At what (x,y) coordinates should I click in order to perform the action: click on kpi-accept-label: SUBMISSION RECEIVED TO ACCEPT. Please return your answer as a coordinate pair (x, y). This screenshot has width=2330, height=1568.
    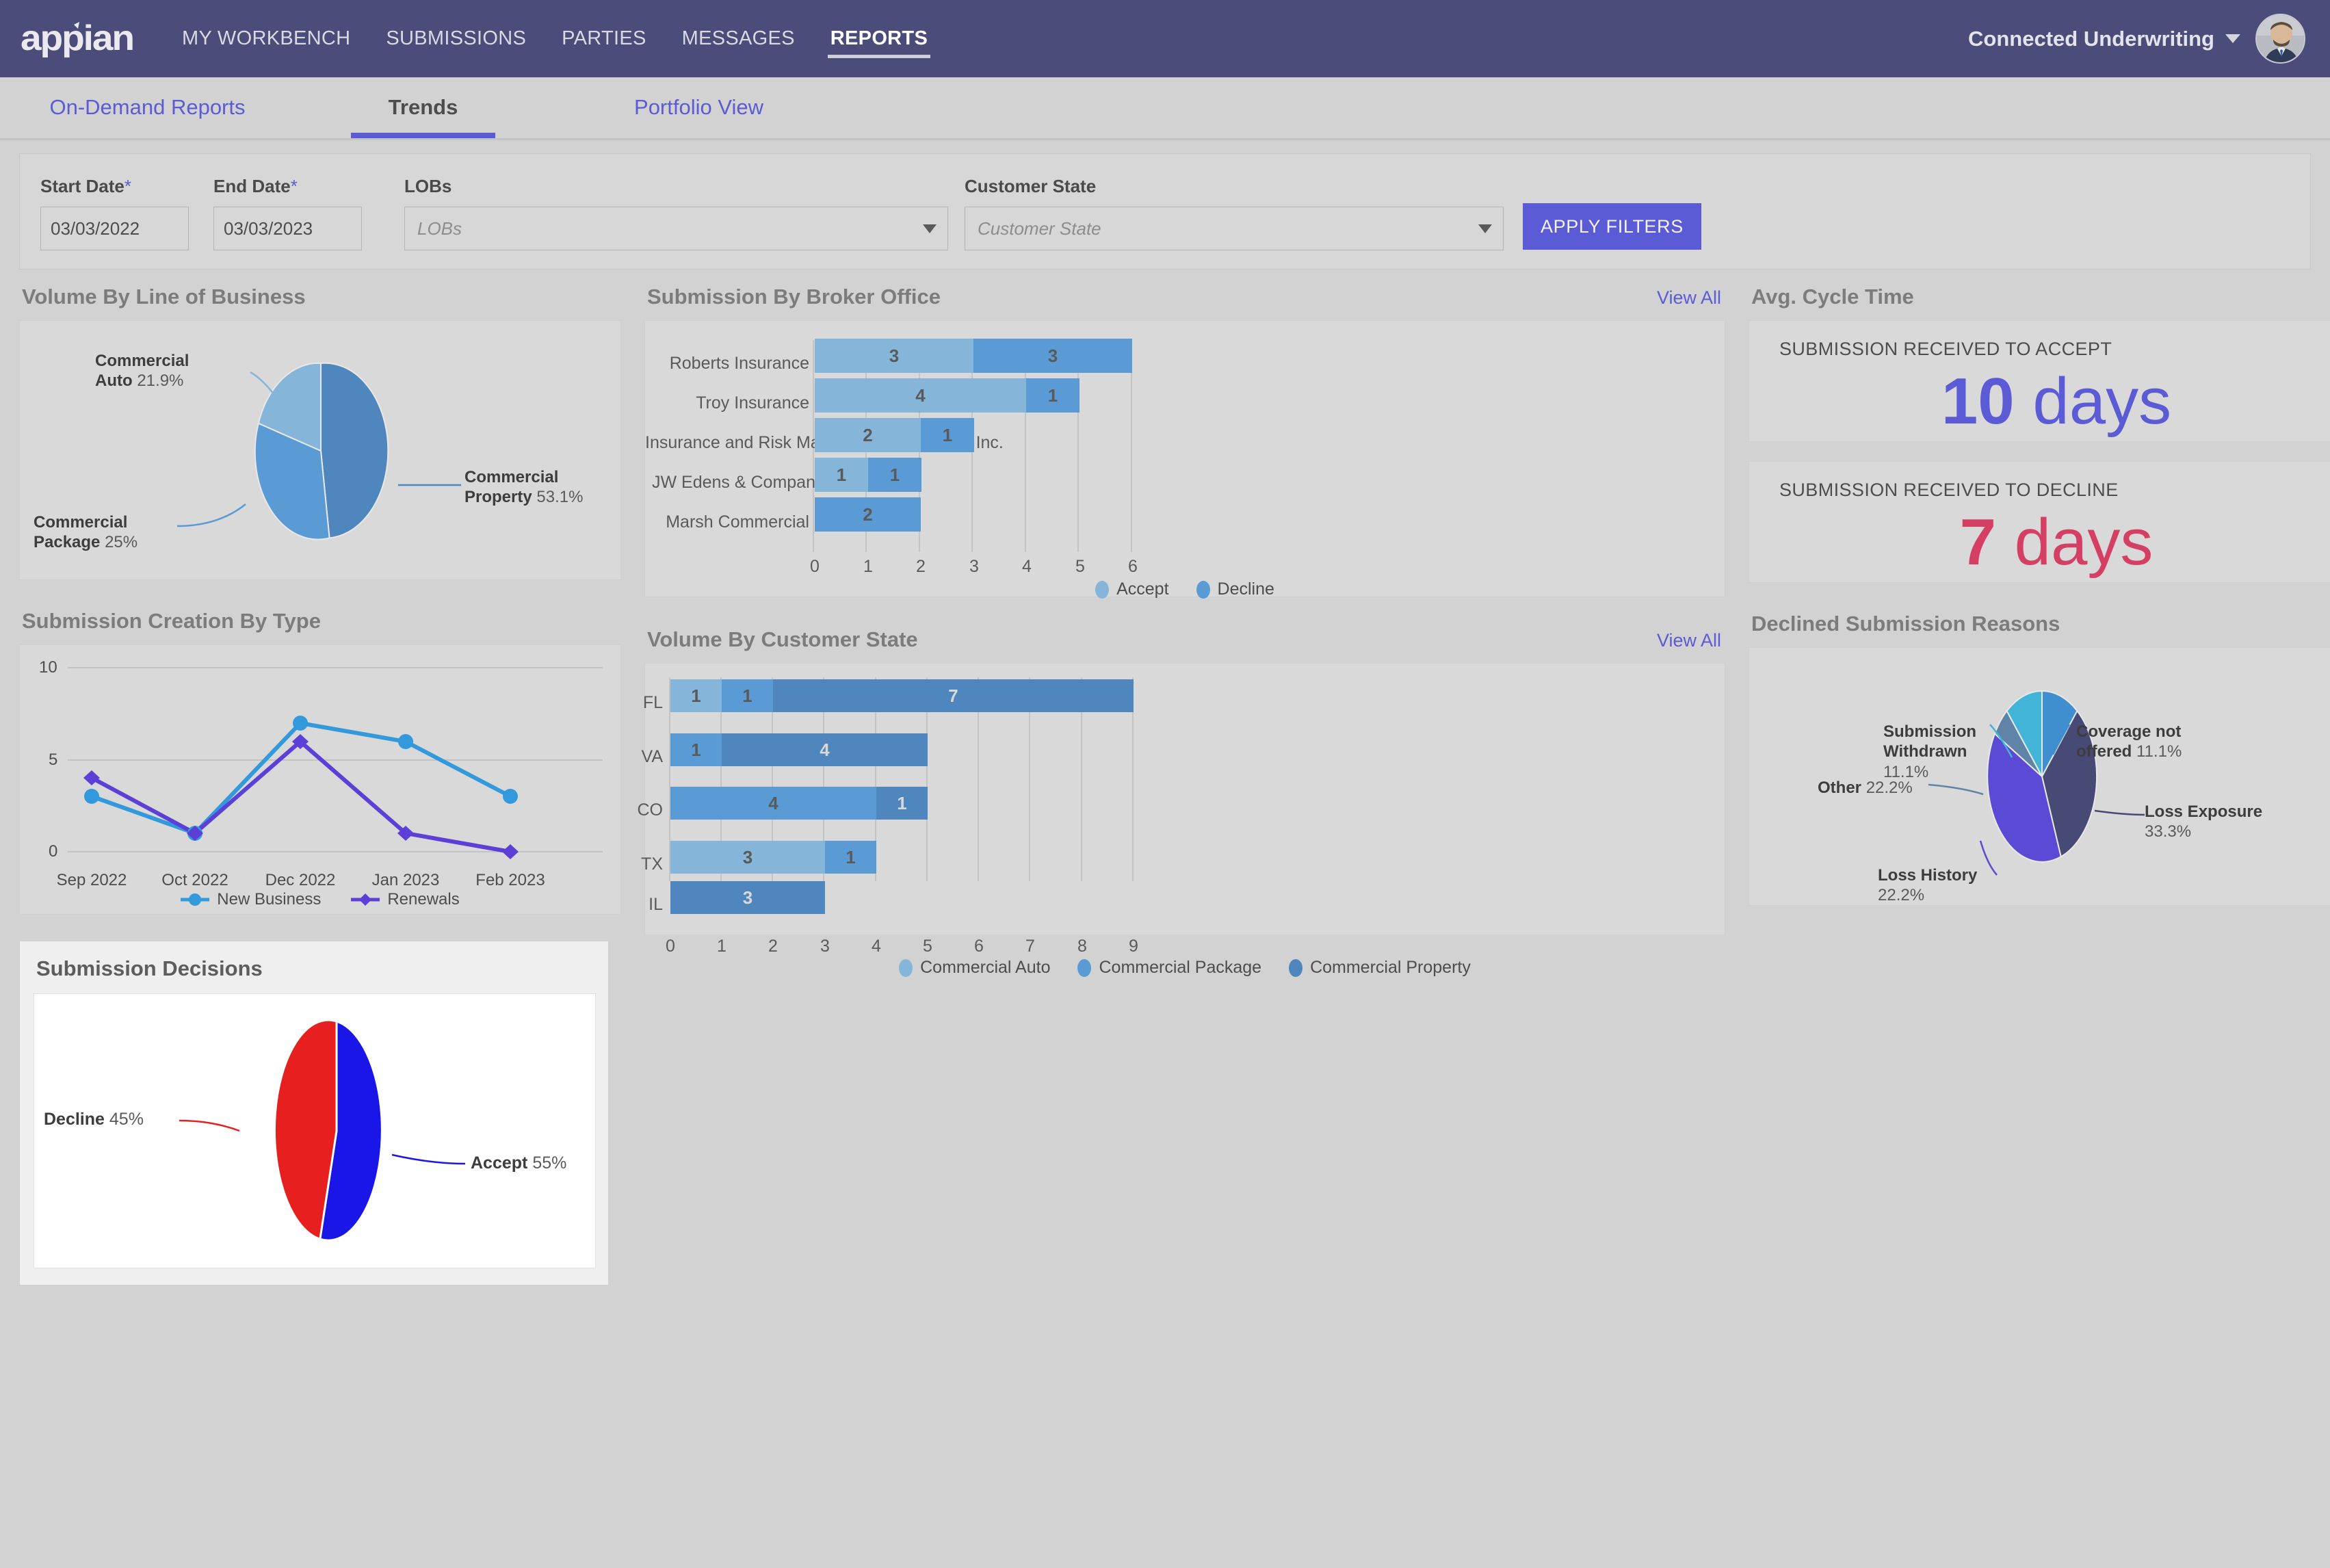
    Looking at the image, I should click on (1945, 349).